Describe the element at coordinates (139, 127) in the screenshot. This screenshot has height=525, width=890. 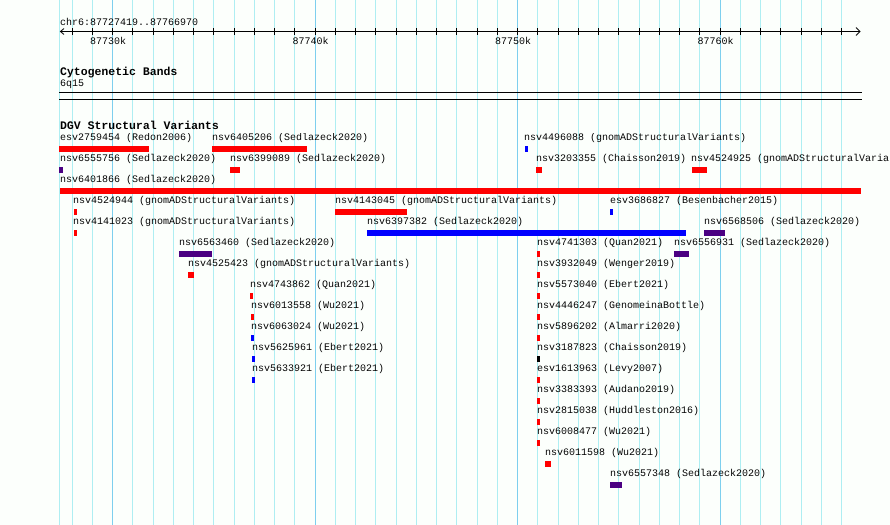
I see `track-title: DGV Structural Variants` at that location.